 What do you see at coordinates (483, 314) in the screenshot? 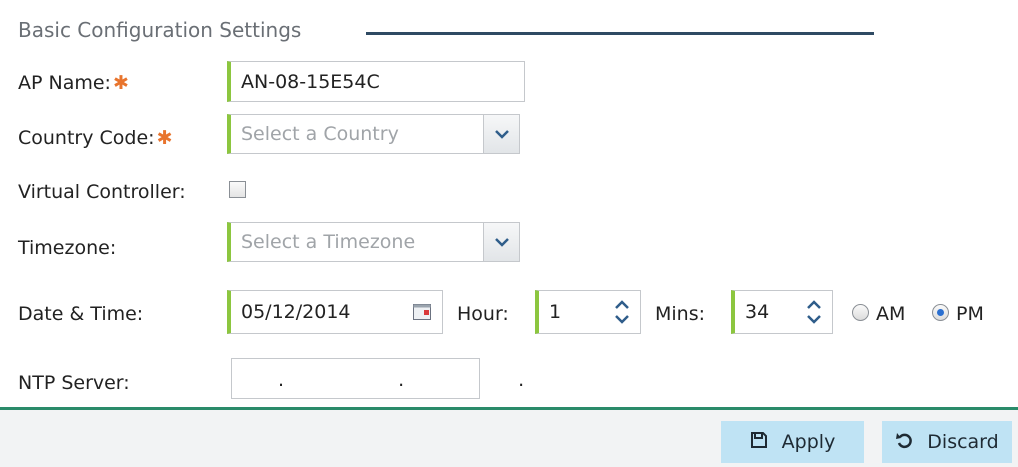
I see `hour-label: Hour:` at bounding box center [483, 314].